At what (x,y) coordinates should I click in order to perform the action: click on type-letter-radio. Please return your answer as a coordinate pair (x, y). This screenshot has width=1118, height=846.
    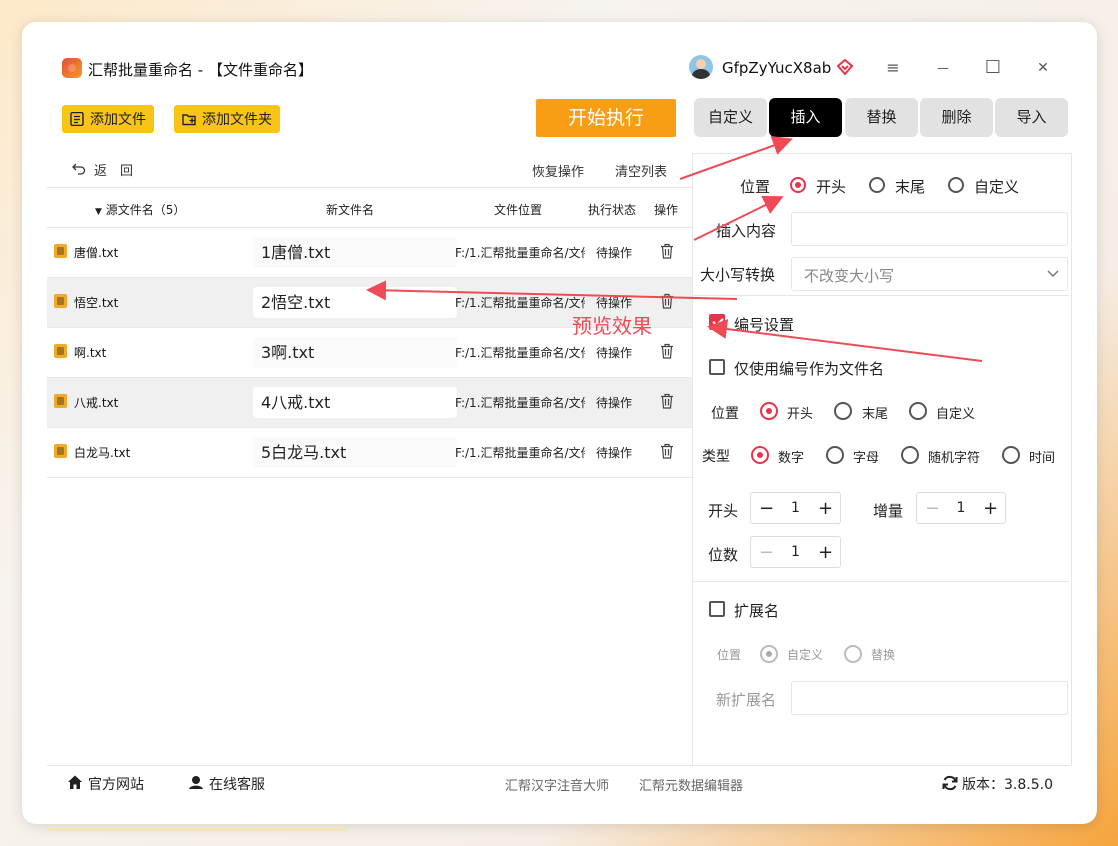
    Looking at the image, I should click on (835, 455).